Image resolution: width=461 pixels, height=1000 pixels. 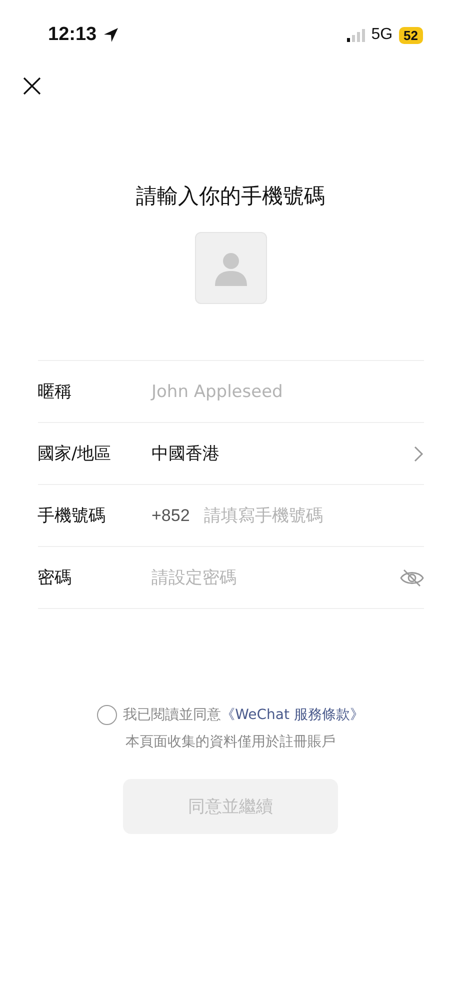 I want to click on status-time: 12:13, so click(x=72, y=35).